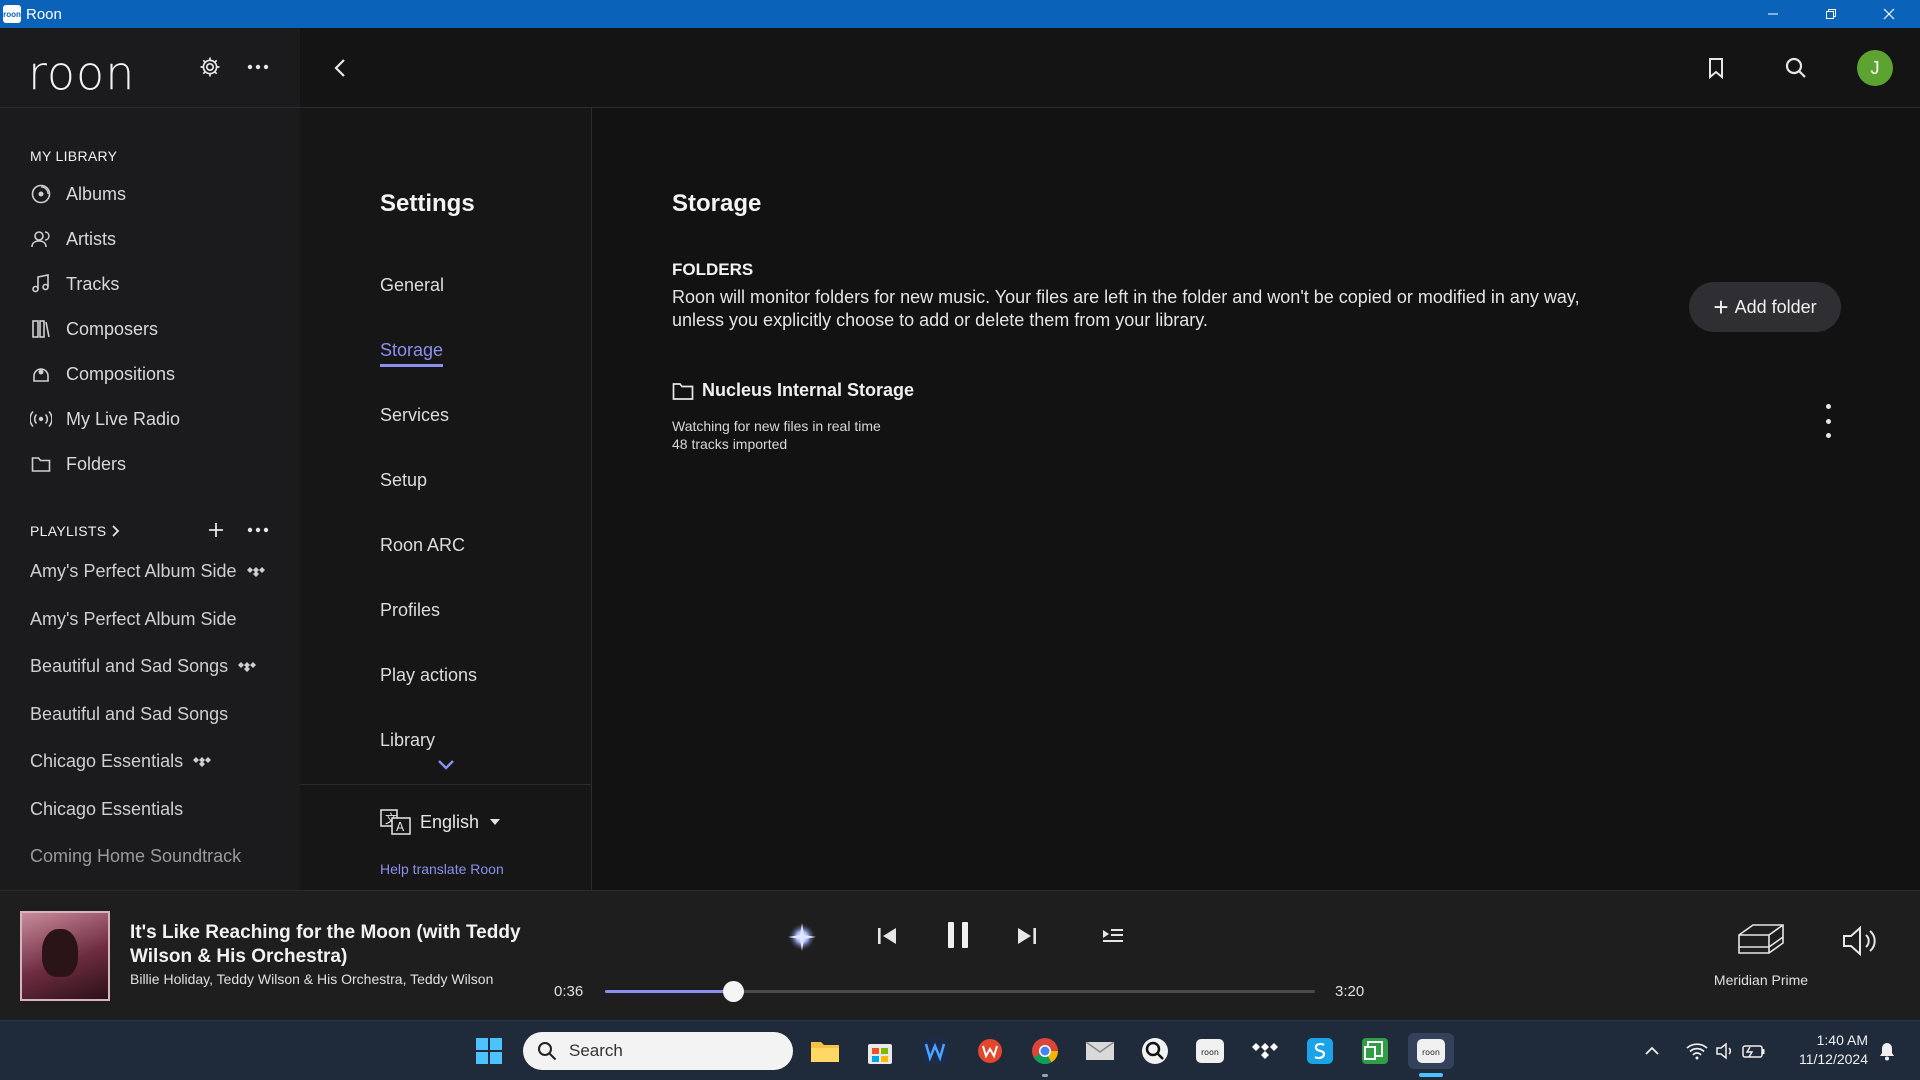 The image size is (1920, 1080). I want to click on tidal-icon, so click(247, 666).